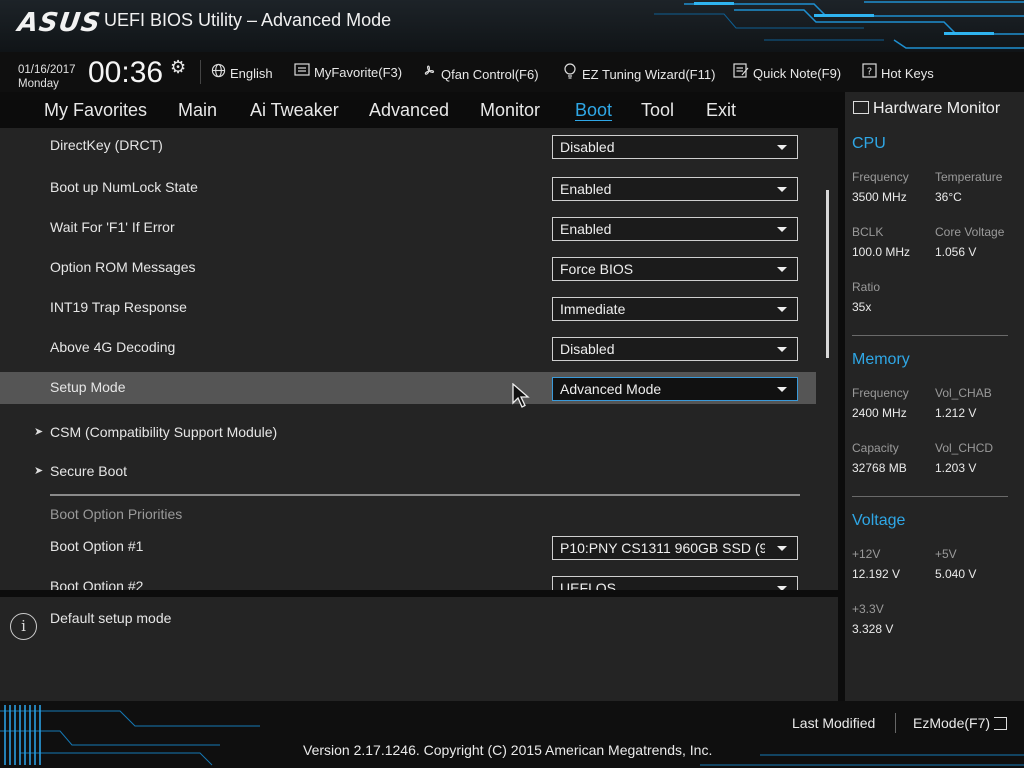  What do you see at coordinates (408, 348) in the screenshot?
I see `setting-row-above-4g: Above 4G Decoding Disabled` at bounding box center [408, 348].